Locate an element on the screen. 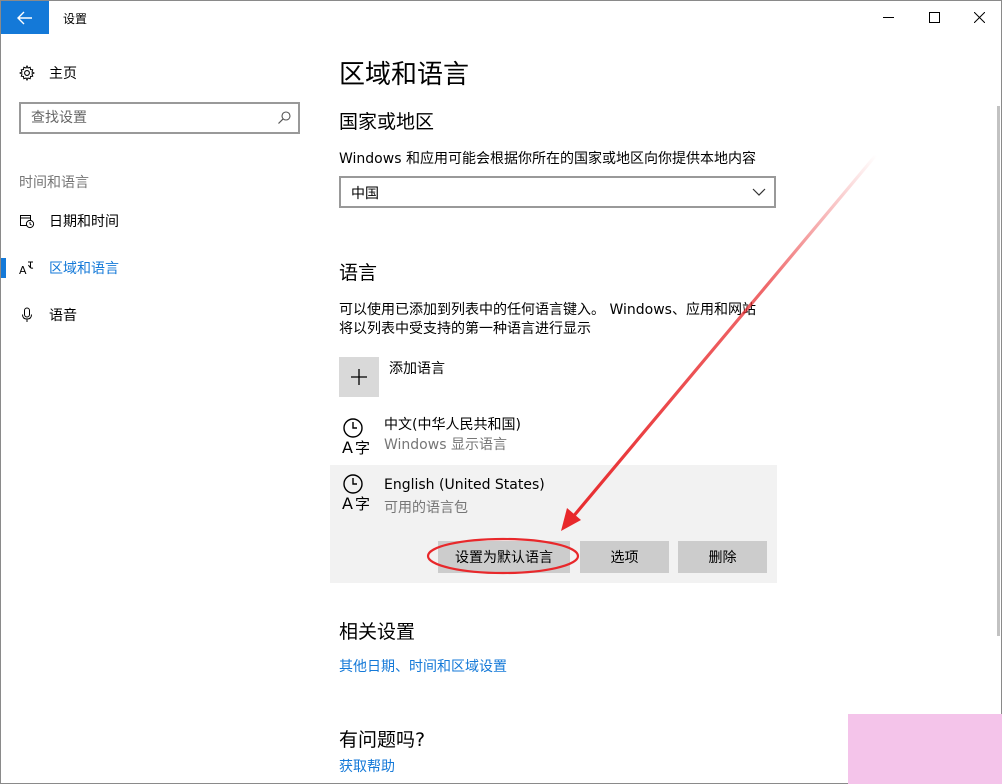 This screenshot has height=784, width=1002. get-help-link: 获取帮助 is located at coordinates (367, 766).